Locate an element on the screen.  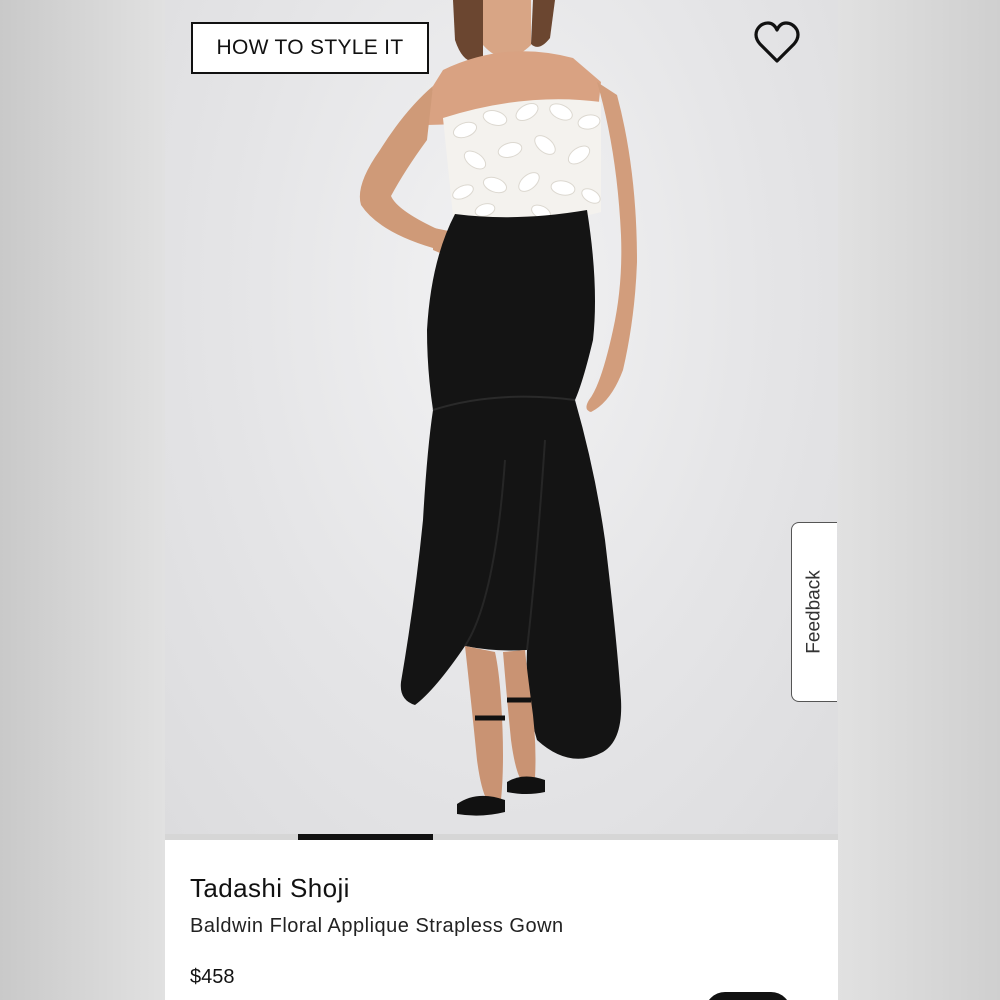
how-to-style-it-label: HOW TO STYLE IT is located at coordinates (310, 47).